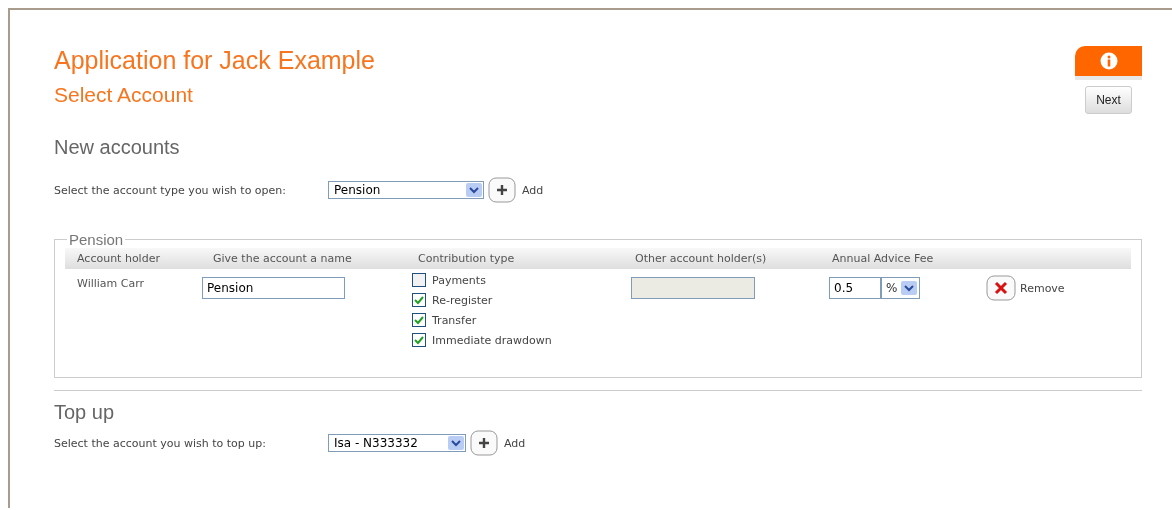 This screenshot has width=1172, height=510. Describe the element at coordinates (459, 280) in the screenshot. I see `checkbox-label: Payments` at that location.